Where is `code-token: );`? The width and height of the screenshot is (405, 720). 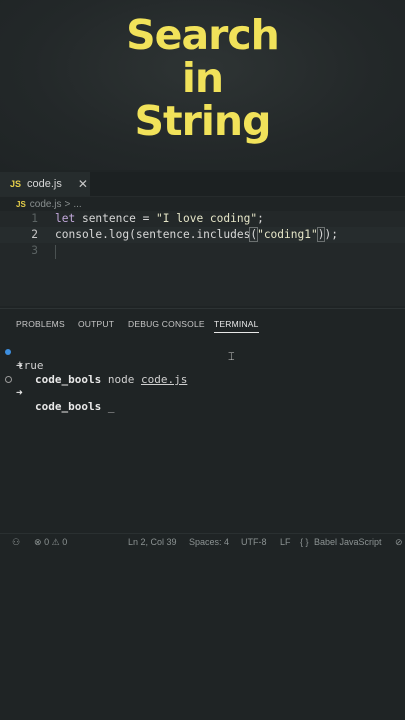 code-token: ); is located at coordinates (331, 234).